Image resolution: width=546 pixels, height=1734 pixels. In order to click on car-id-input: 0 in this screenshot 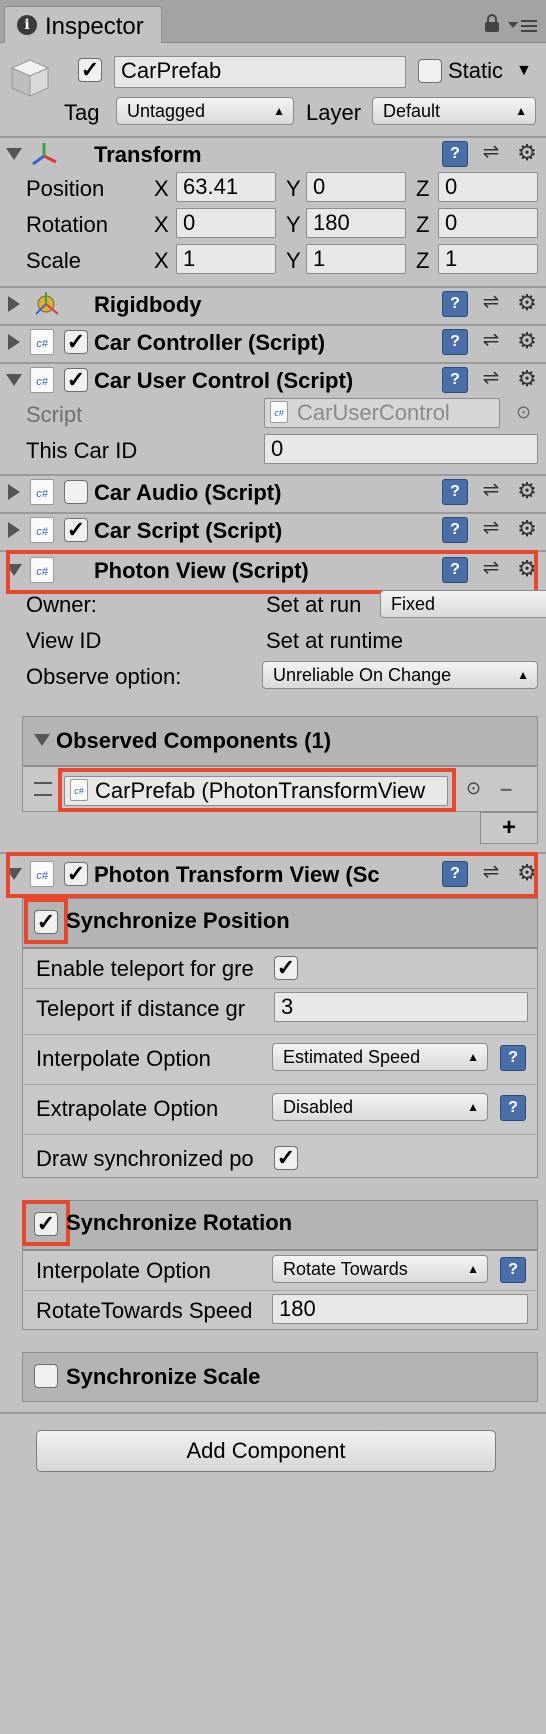, I will do `click(401, 449)`.